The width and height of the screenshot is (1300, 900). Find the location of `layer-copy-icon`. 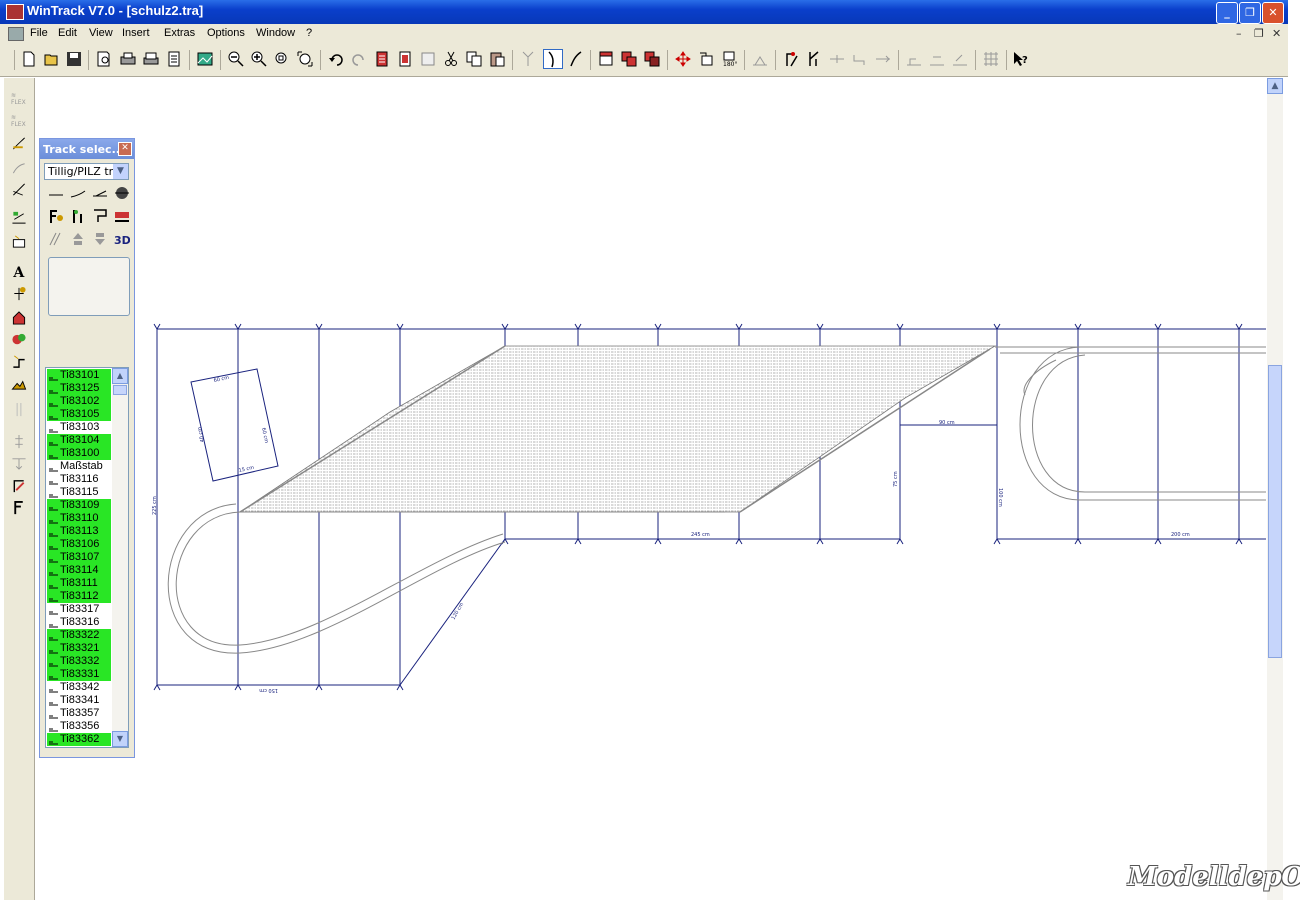

layer-copy-icon is located at coordinates (629, 59).